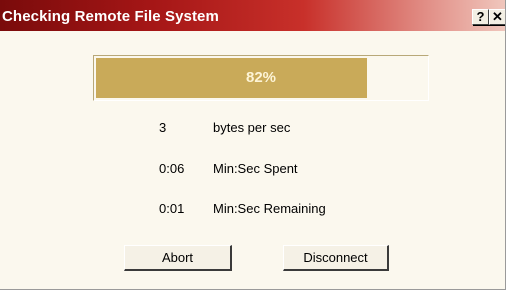 This screenshot has width=506, height=290. I want to click on transfer-rate-label: bytes per sec, so click(252, 127).